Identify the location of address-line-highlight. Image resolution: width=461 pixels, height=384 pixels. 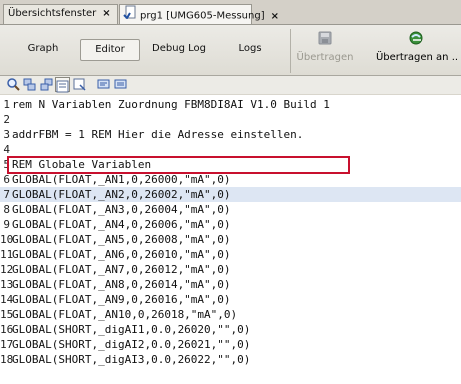
(178, 165).